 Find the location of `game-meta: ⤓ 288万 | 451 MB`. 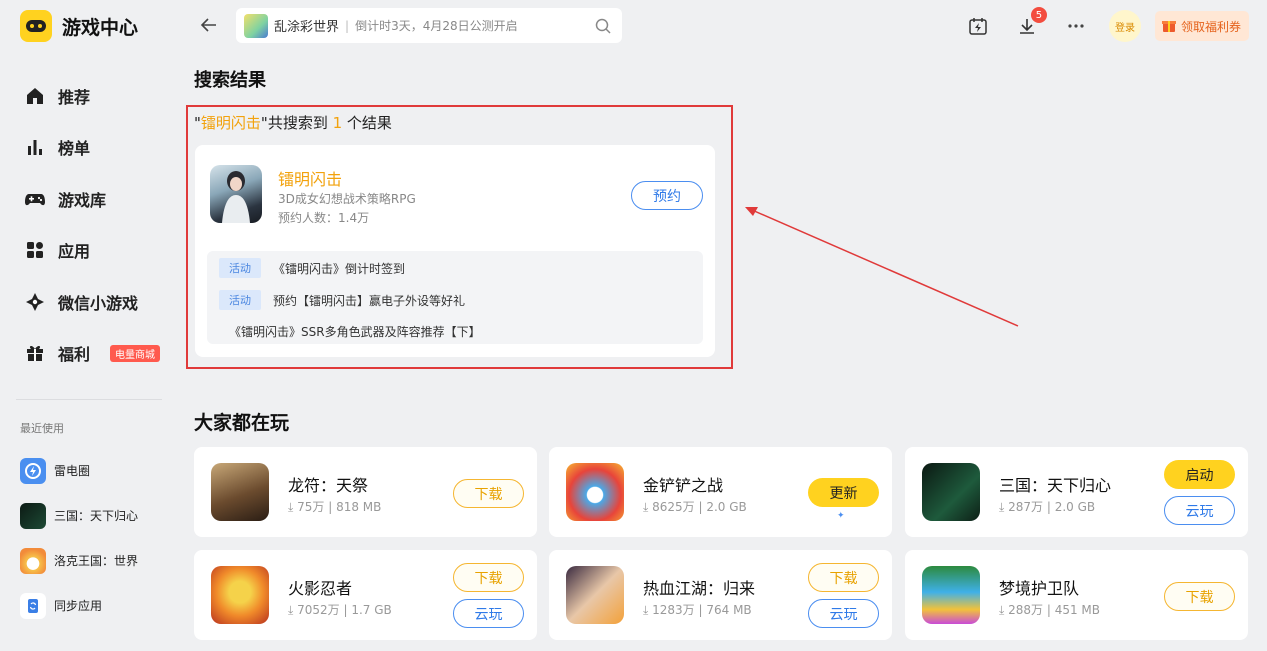

game-meta: ⤓ 288万 | 451 MB is located at coordinates (1050, 610).